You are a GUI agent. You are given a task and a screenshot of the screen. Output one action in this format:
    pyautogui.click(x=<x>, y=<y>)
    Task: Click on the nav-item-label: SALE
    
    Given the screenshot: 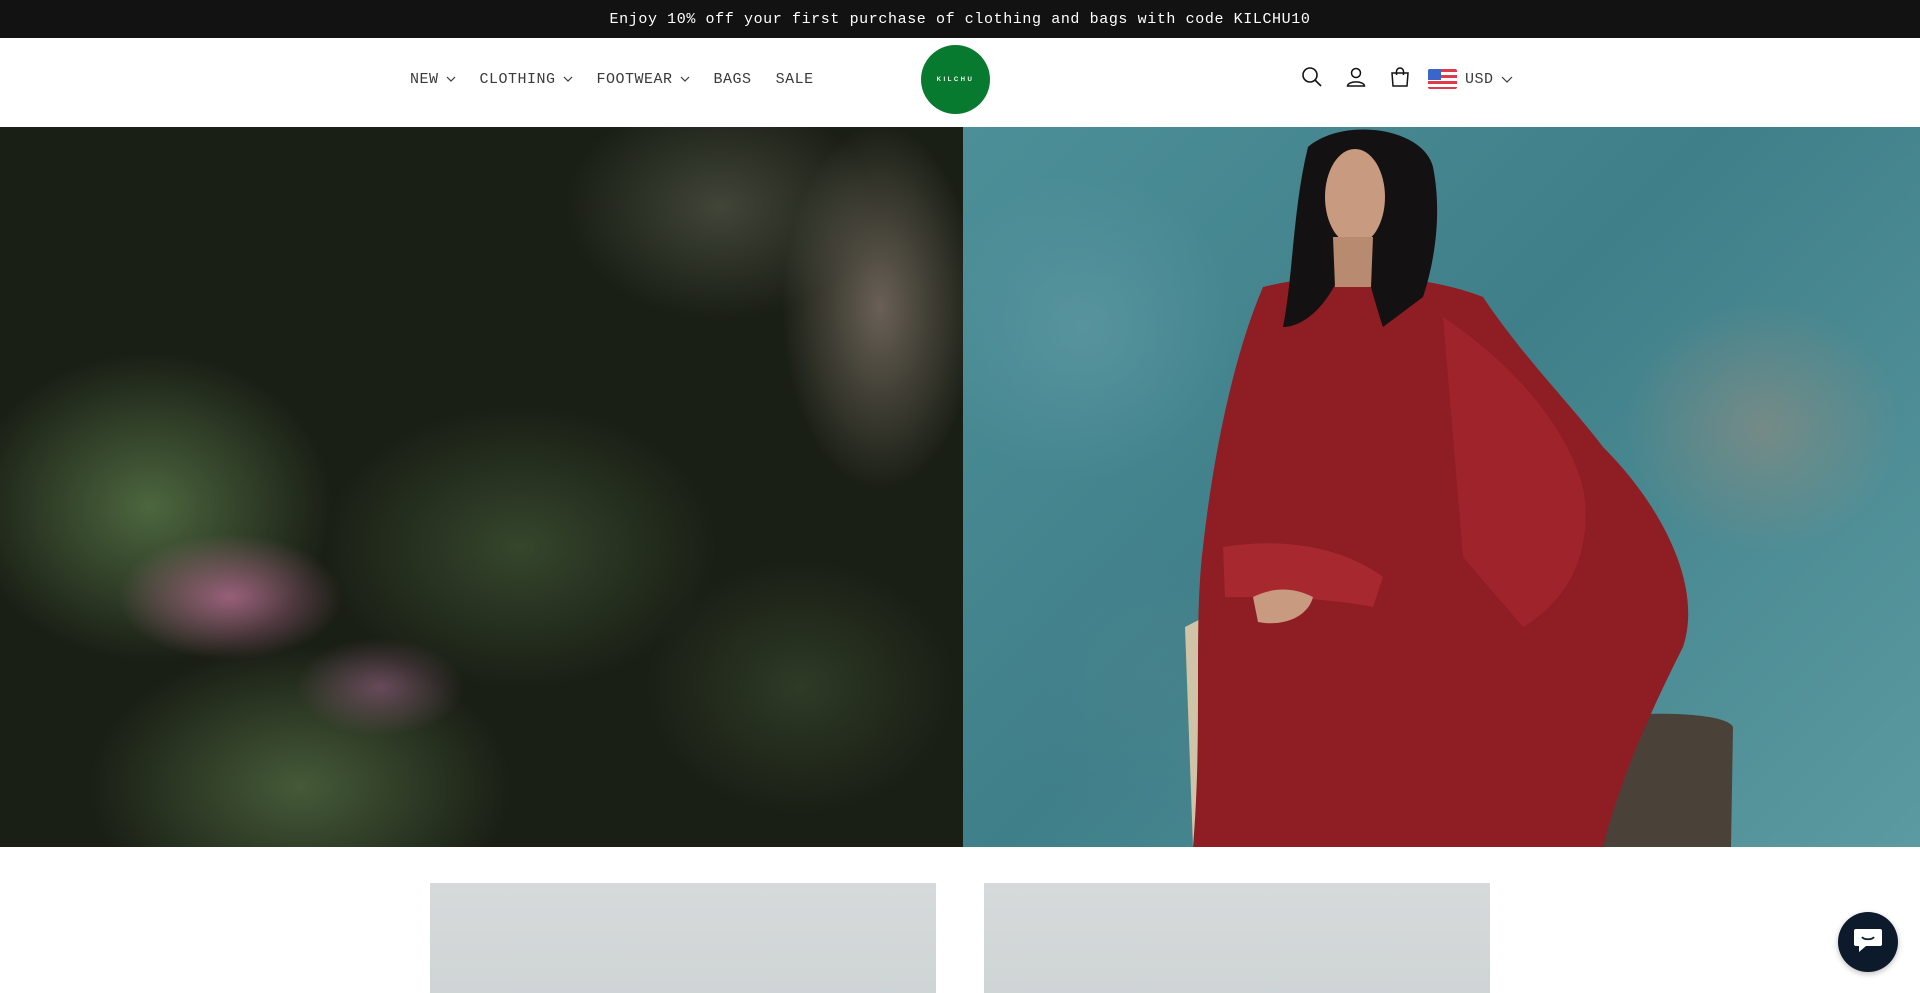 What is the action you would take?
    pyautogui.click(x=794, y=79)
    